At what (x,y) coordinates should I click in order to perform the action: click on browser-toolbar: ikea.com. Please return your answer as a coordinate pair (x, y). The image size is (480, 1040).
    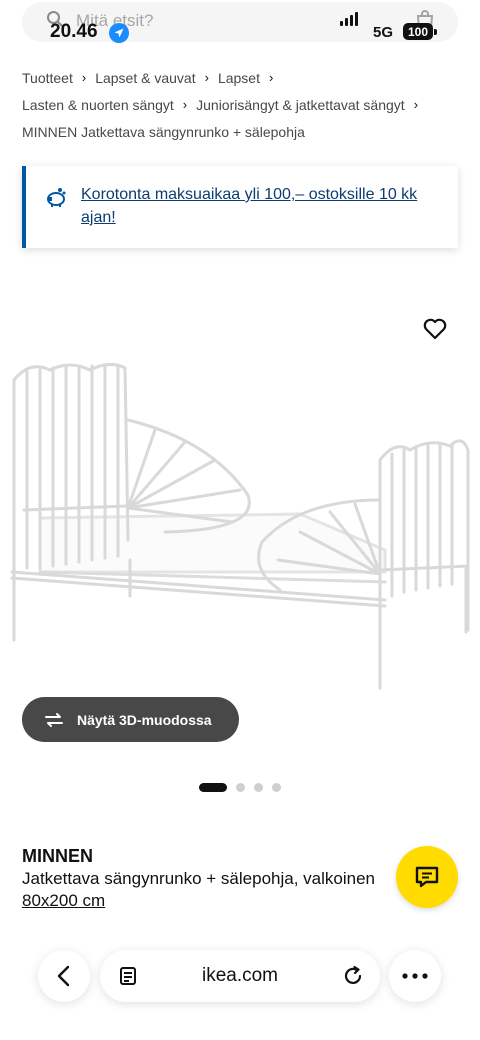
    Looking at the image, I should click on (240, 985).